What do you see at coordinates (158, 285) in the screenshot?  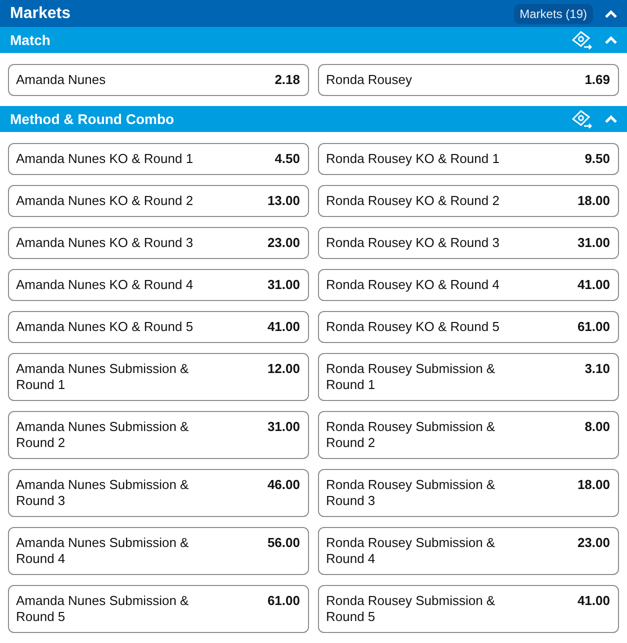 I see `odds-button: Amanda Nunes KO & Round 4 31.00` at bounding box center [158, 285].